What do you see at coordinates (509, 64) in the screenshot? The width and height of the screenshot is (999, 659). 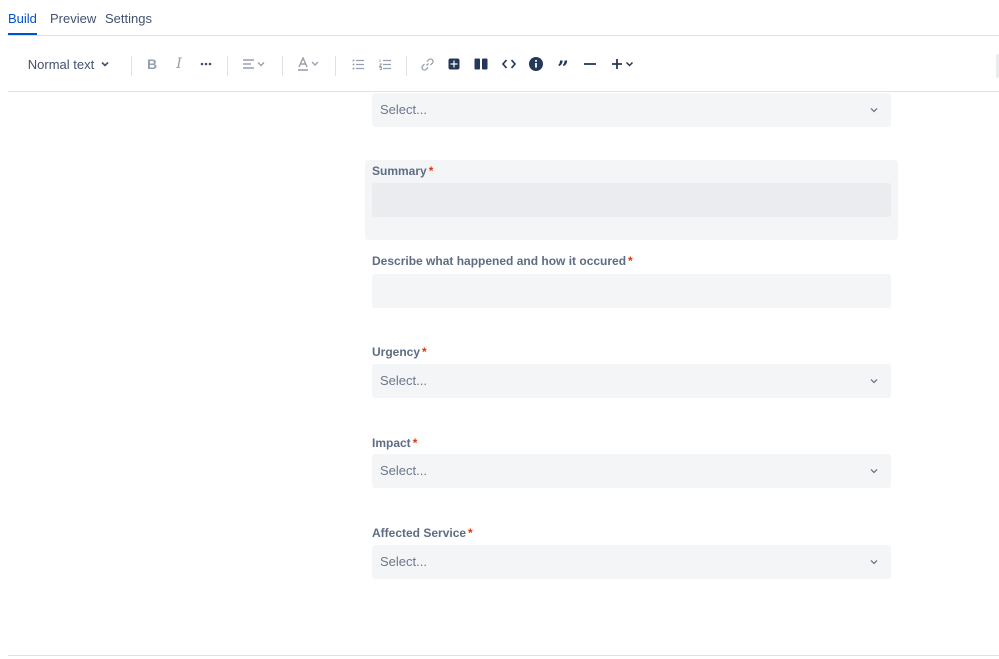 I see `code-icon` at bounding box center [509, 64].